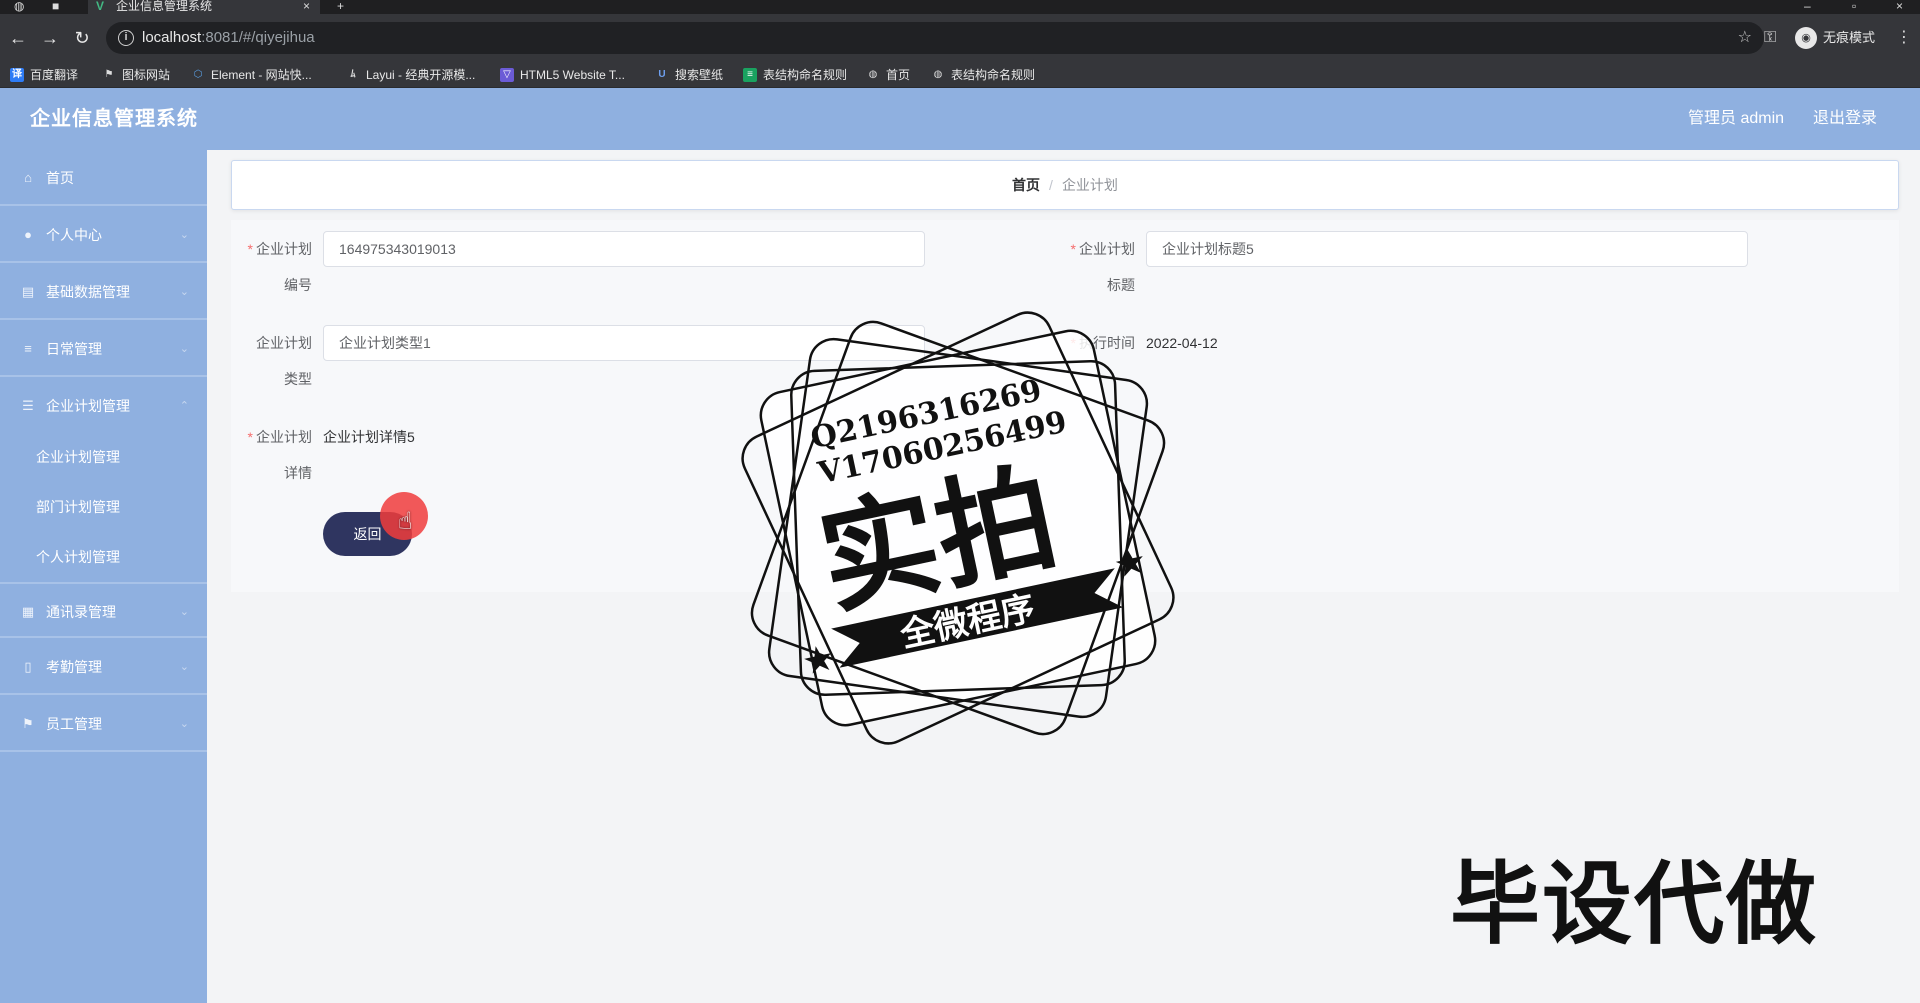  What do you see at coordinates (369, 437) in the screenshot?
I see `plan-detail-value: 企业计划详情5` at bounding box center [369, 437].